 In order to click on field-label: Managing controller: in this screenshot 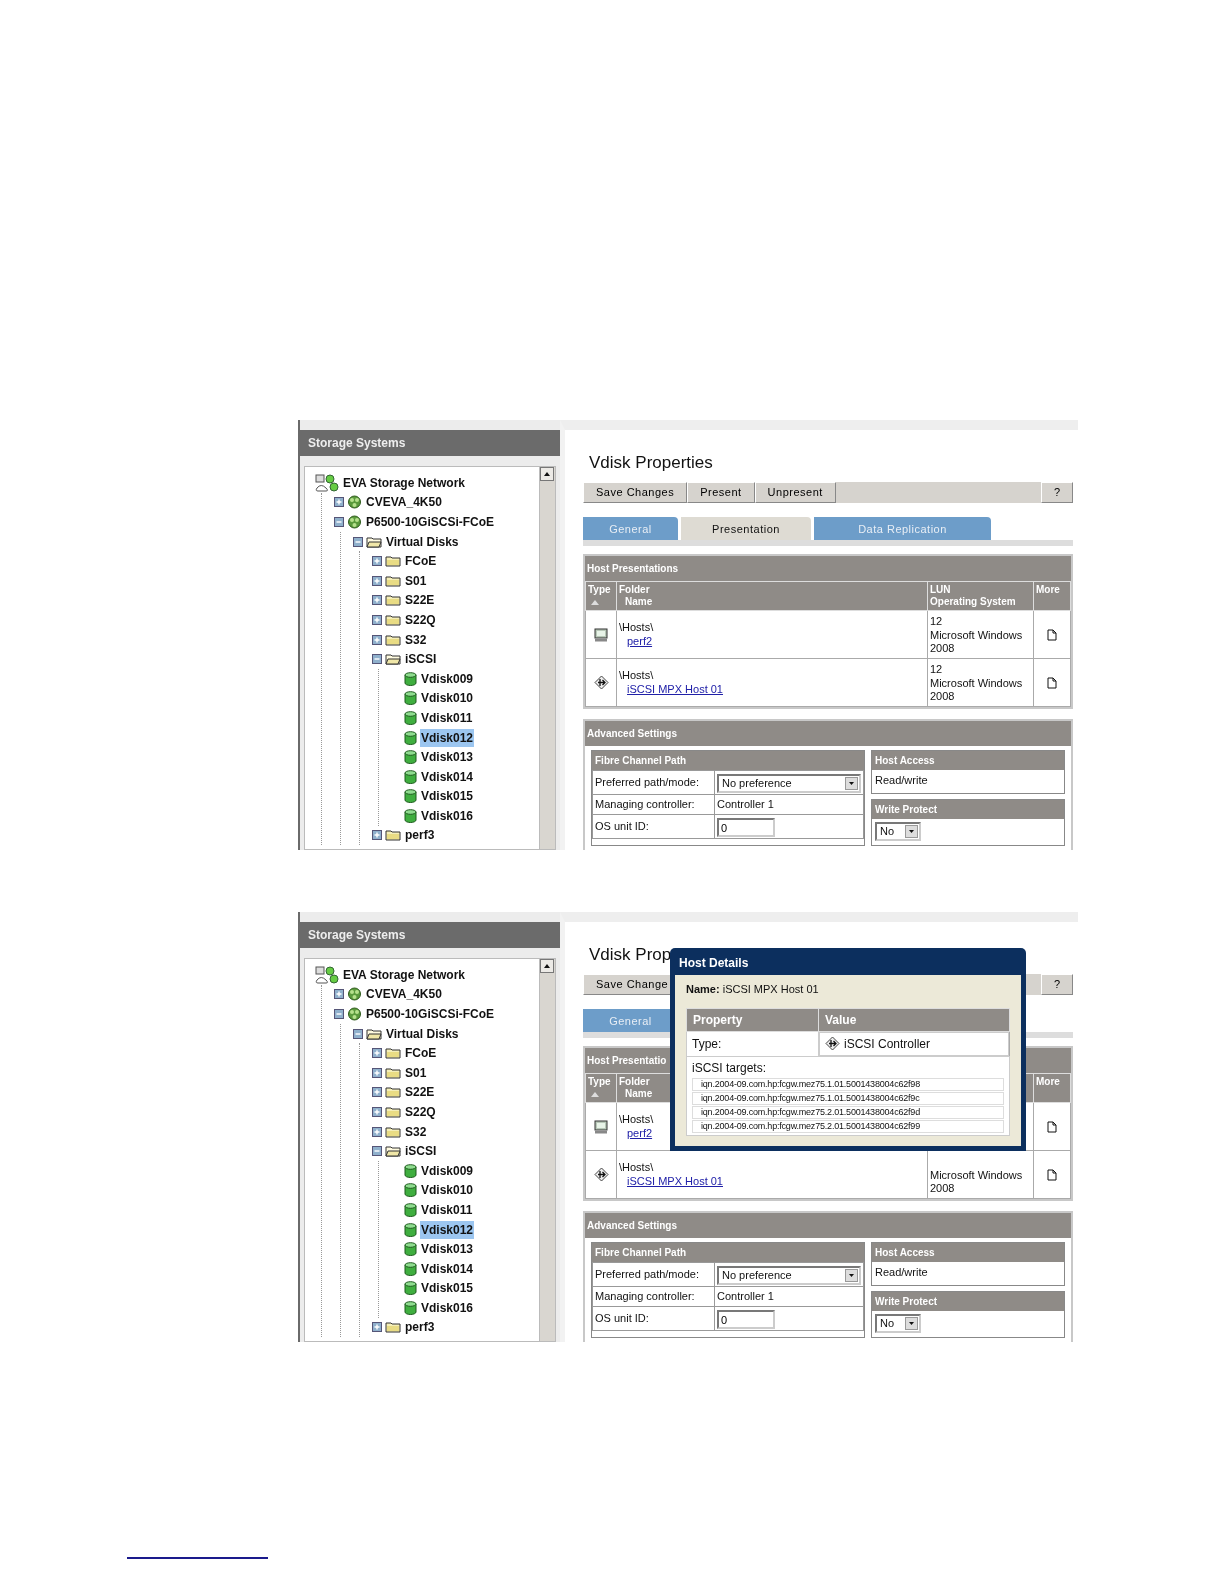, I will do `click(645, 1296)`.